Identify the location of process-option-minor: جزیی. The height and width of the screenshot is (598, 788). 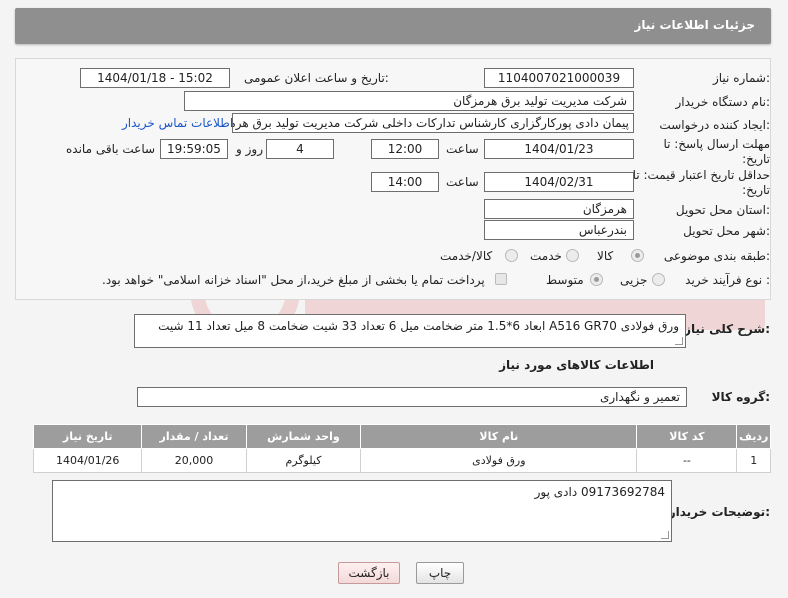
(634, 280).